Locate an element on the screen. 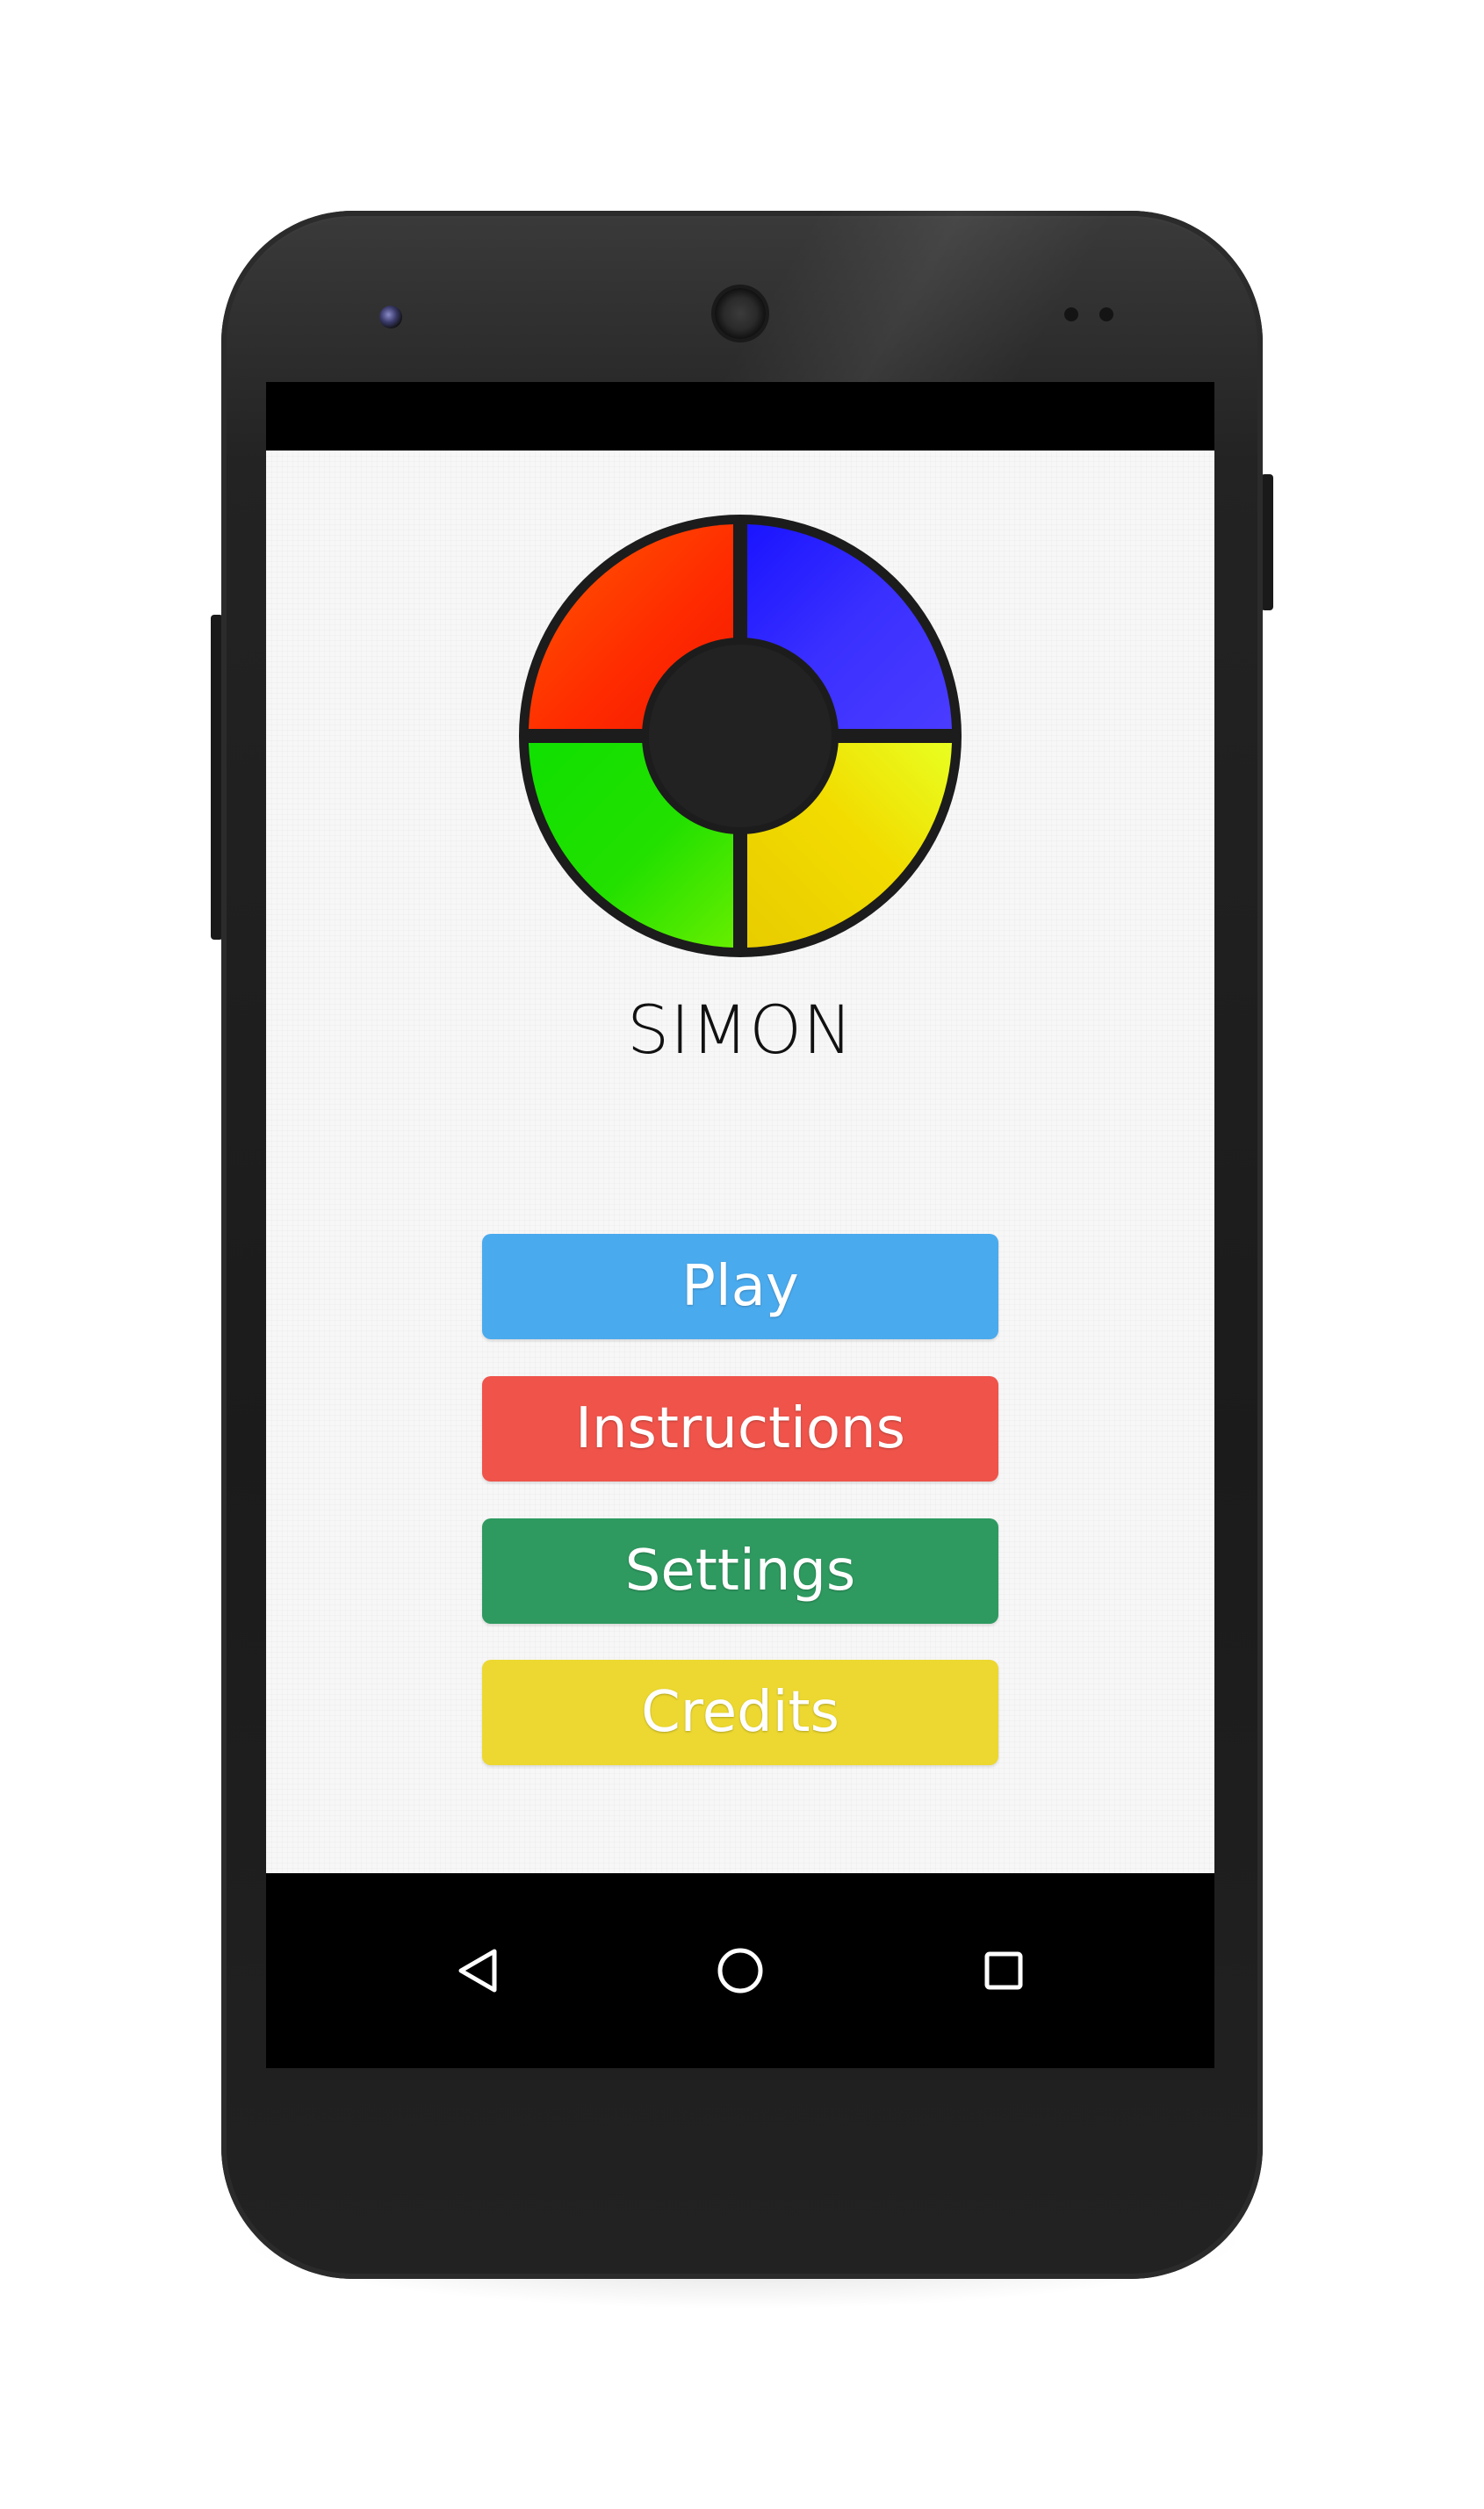 The image size is (1484, 2509). recents-button is located at coordinates (1003, 1970).